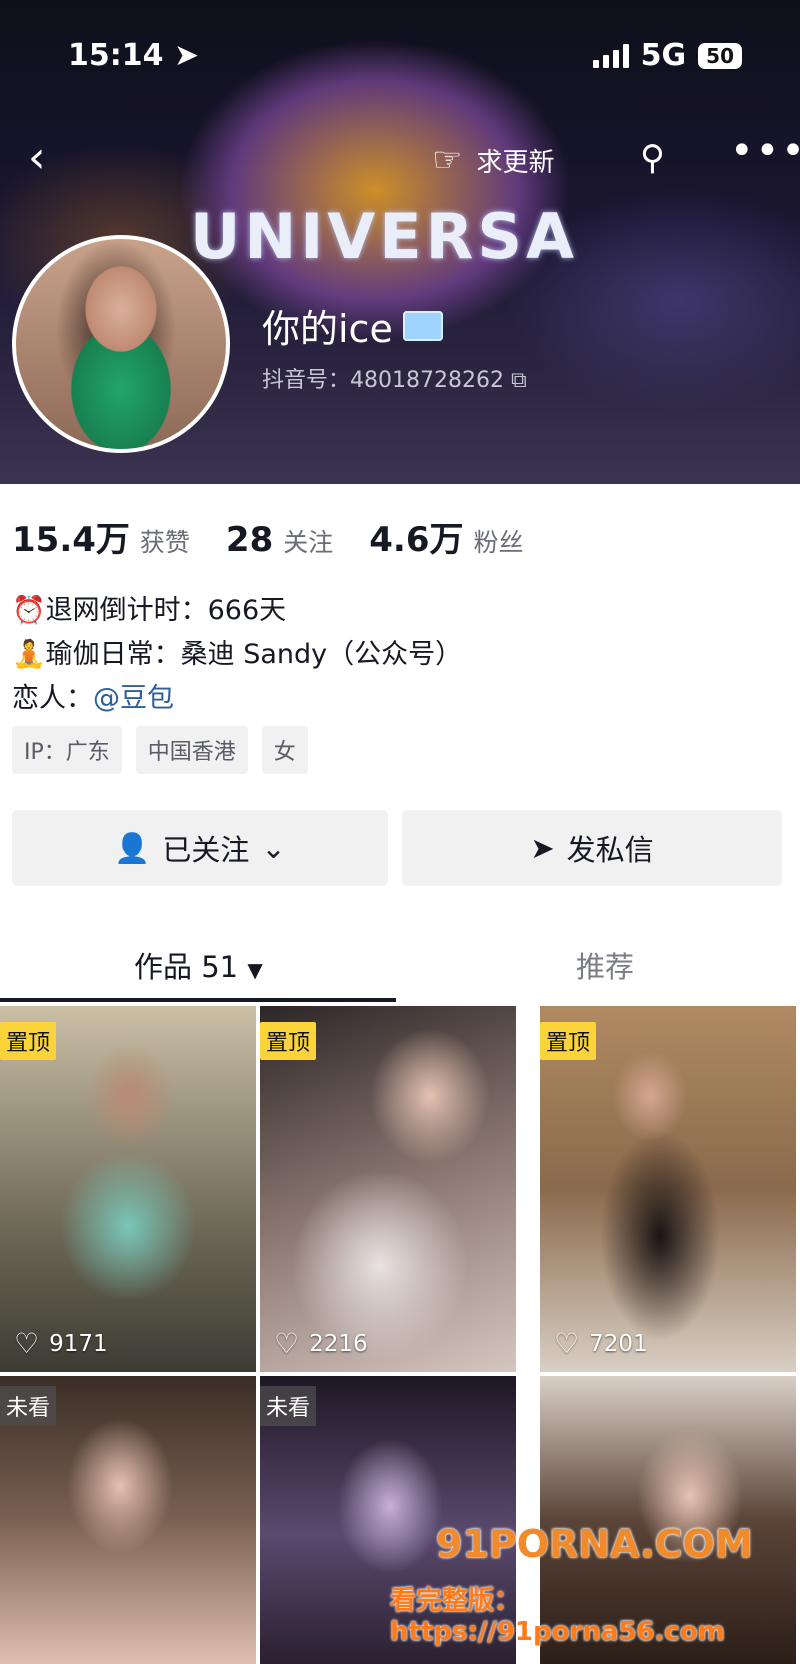 The width and height of the screenshot is (800, 1664). I want to click on profile-tags: IP：广东 中国香港 女, so click(160, 750).